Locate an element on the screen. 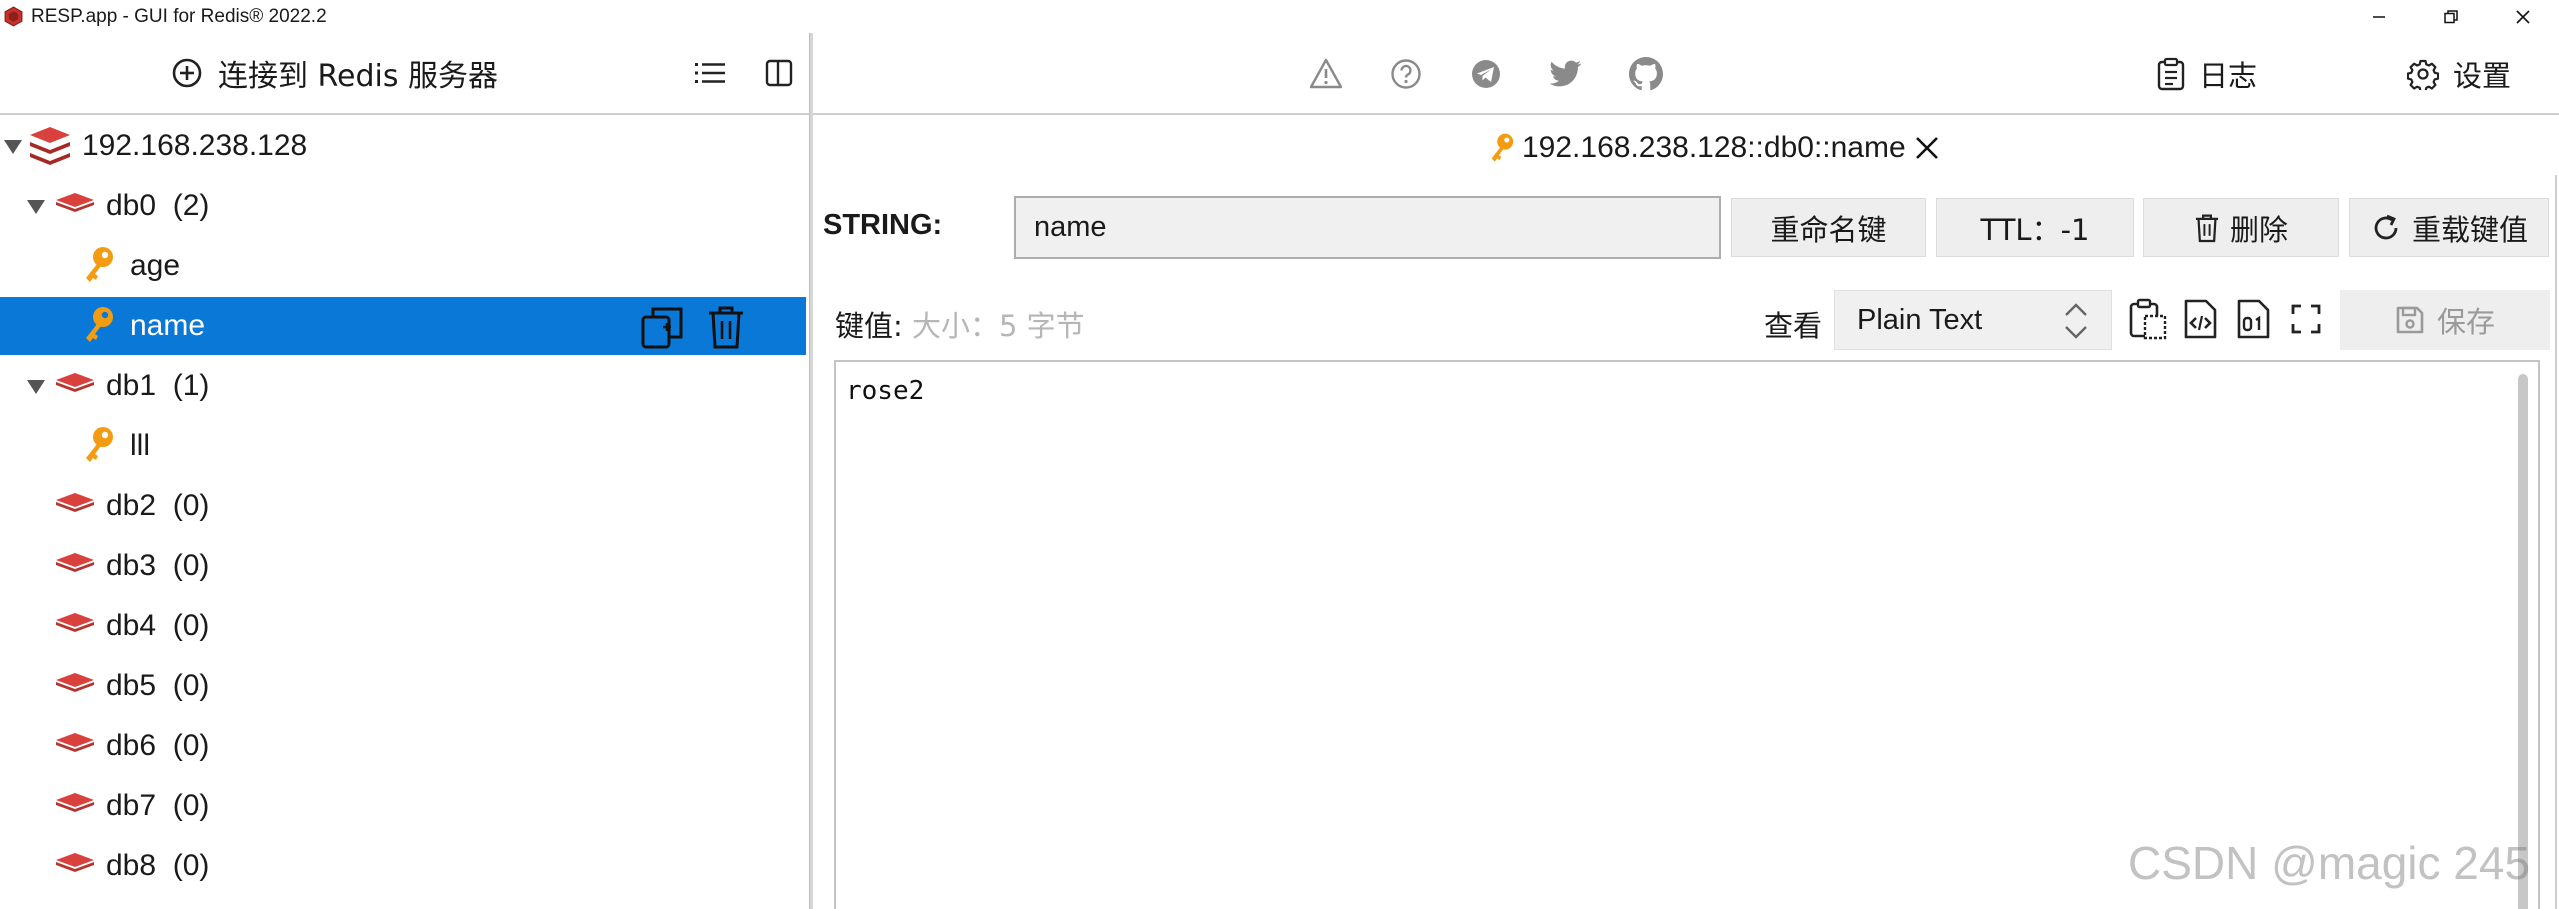 This screenshot has width=2559, height=909. settings-button: 设置 is located at coordinates (2459, 74).